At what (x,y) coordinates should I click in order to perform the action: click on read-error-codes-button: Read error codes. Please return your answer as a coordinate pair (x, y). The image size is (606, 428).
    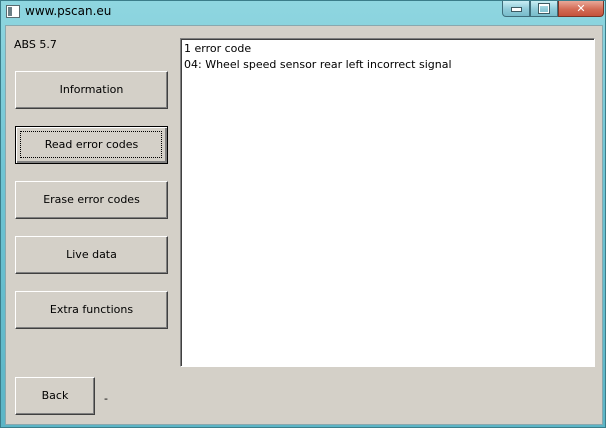
    Looking at the image, I should click on (91, 145).